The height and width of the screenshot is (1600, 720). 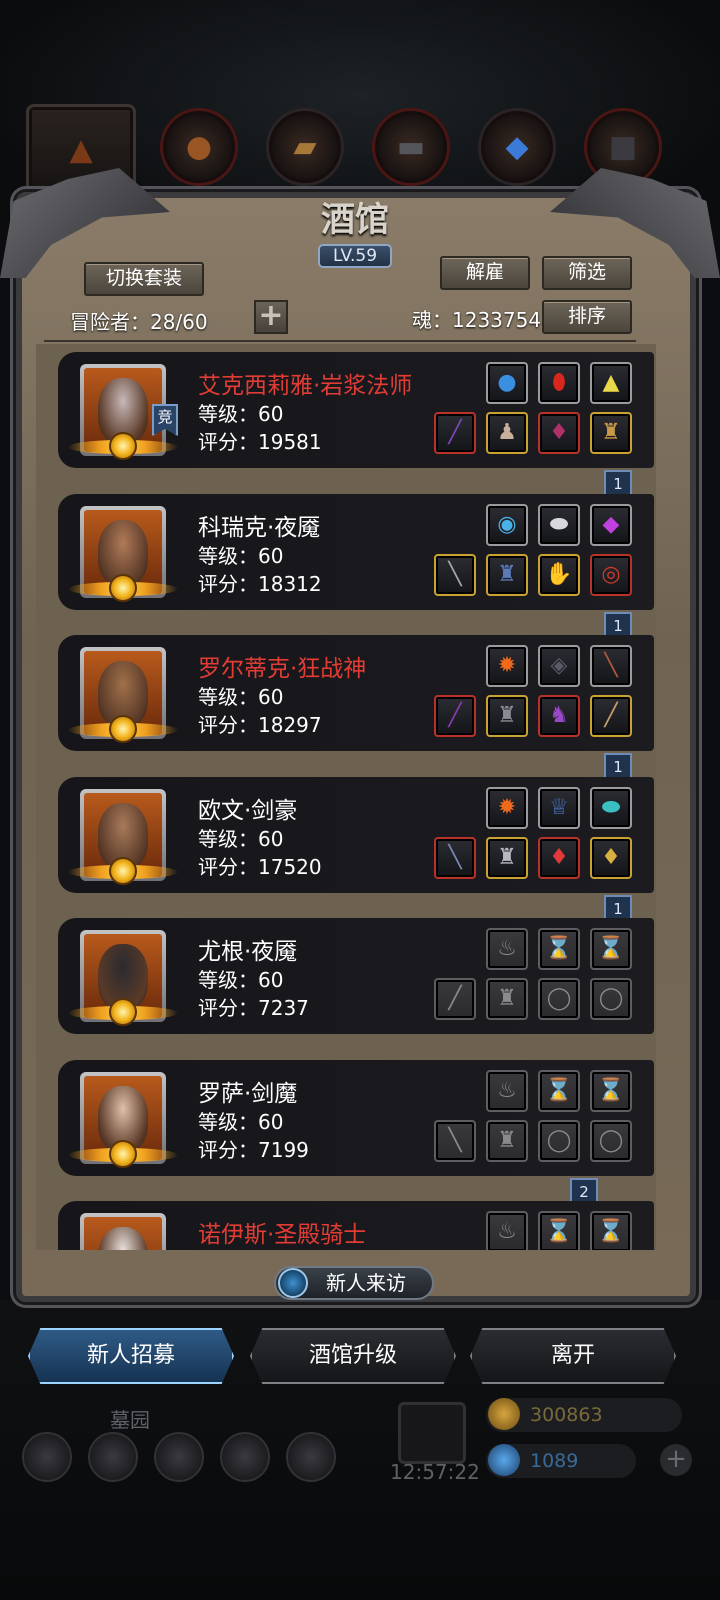 I want to click on new-visitor-button: 新人来访, so click(x=354, y=1283).